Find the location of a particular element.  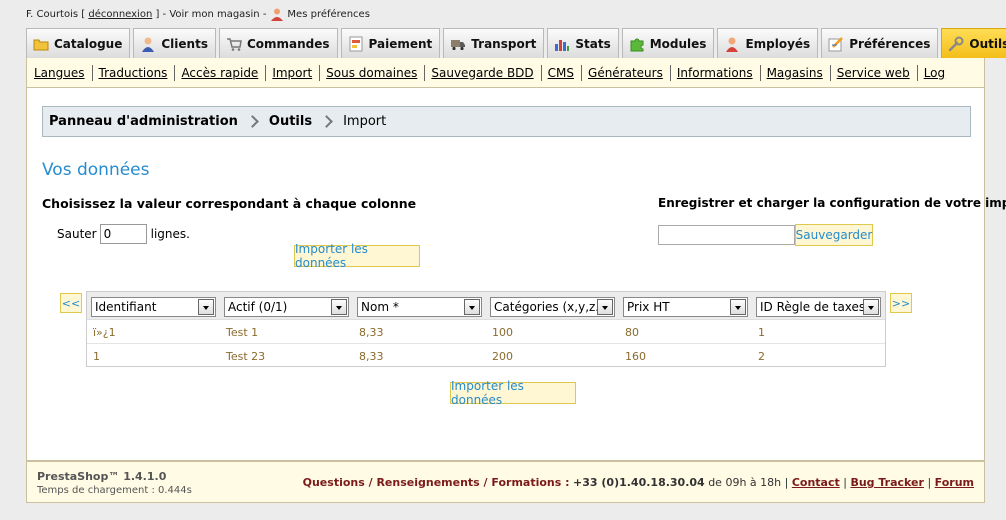

truck-icon is located at coordinates (458, 44).